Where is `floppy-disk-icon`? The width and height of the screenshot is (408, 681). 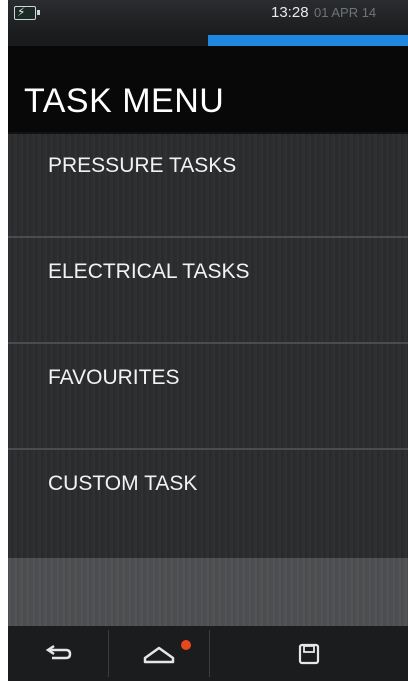
floppy-disk-icon is located at coordinates (309, 653).